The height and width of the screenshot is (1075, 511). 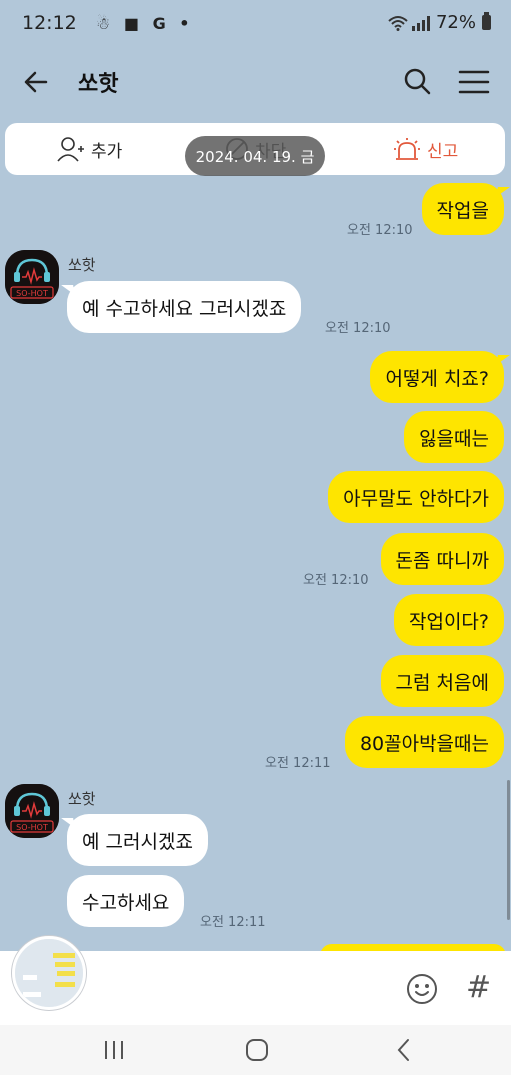 What do you see at coordinates (98, 84) in the screenshot?
I see `chat-title: 쏘핫` at bounding box center [98, 84].